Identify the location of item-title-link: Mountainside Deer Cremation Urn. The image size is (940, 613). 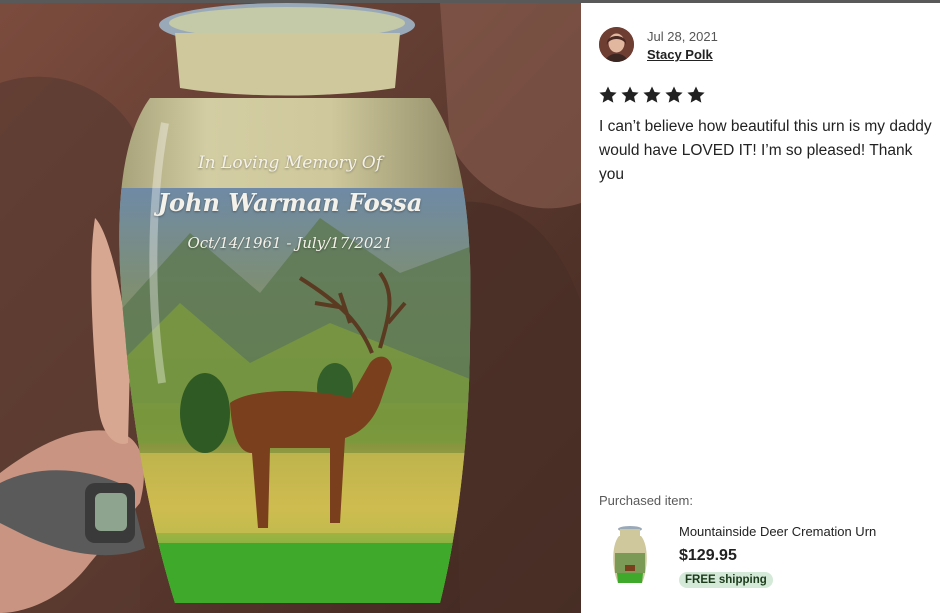
(777, 531).